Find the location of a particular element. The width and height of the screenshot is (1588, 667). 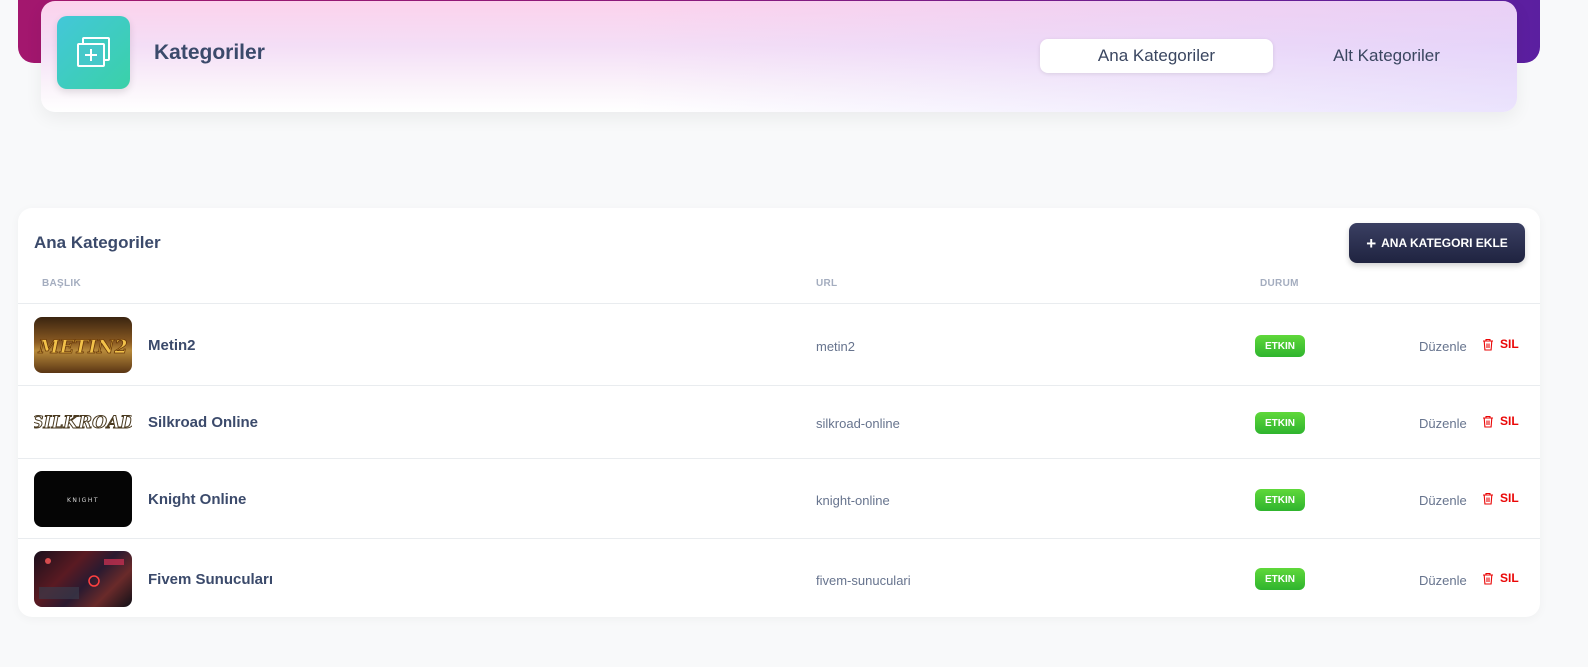

add-category-label: ANA KATEGORI EKLE is located at coordinates (1444, 243).